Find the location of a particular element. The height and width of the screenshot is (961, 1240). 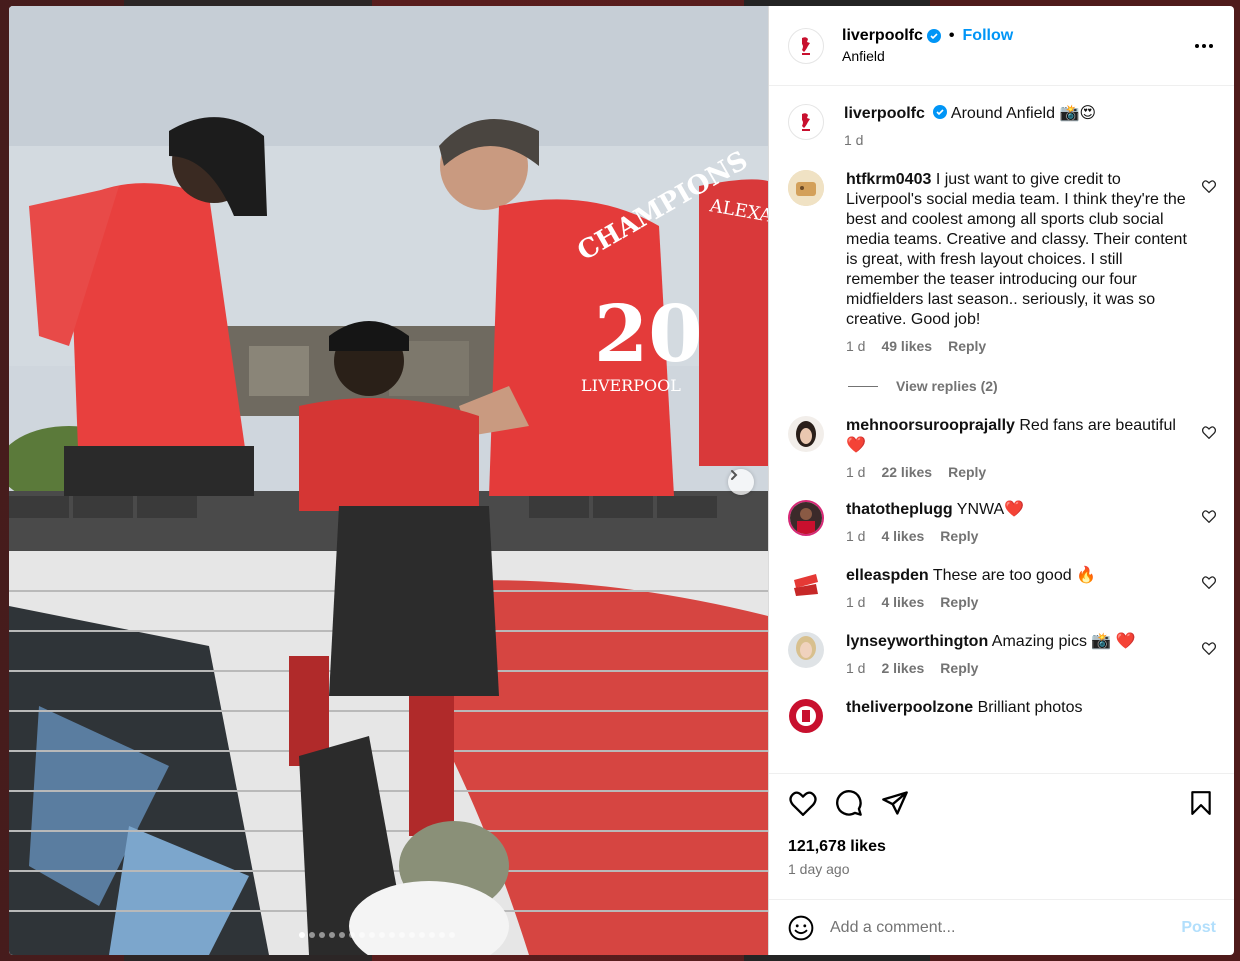

comment-likes: 22 likes is located at coordinates (906, 472).